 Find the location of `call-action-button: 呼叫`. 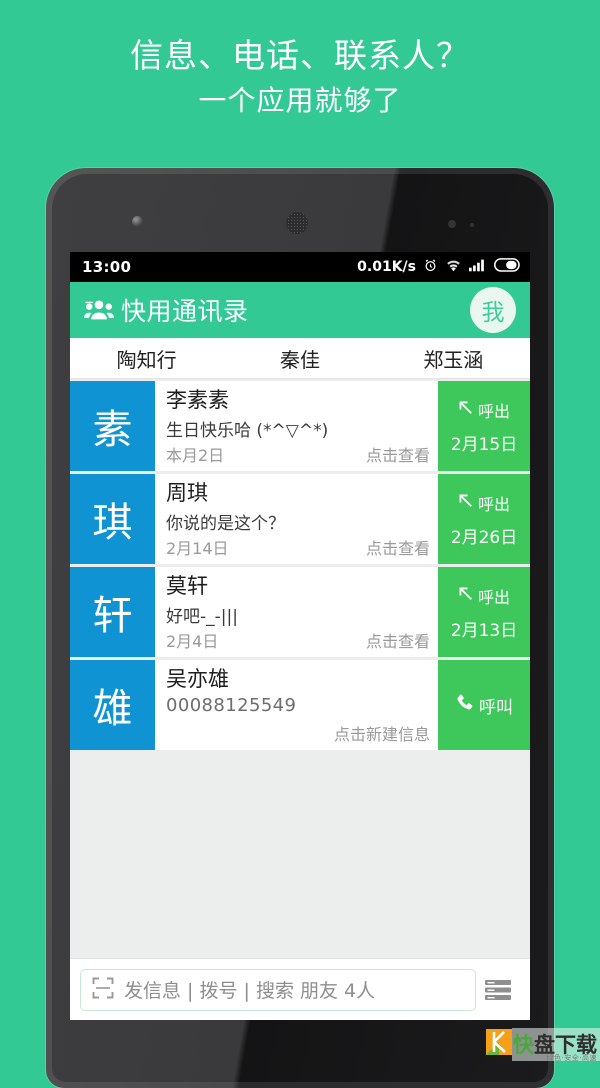

call-action-button: 呼叫 is located at coordinates (484, 705).